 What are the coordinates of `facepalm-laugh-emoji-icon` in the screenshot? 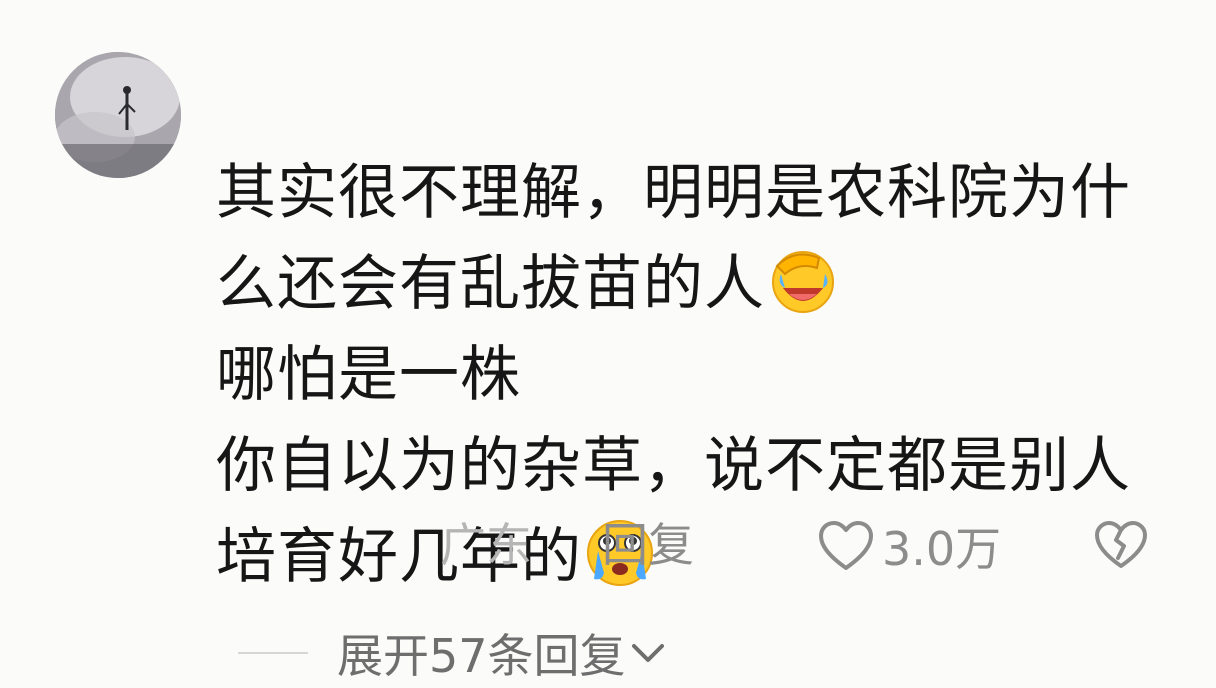 It's located at (803, 280).